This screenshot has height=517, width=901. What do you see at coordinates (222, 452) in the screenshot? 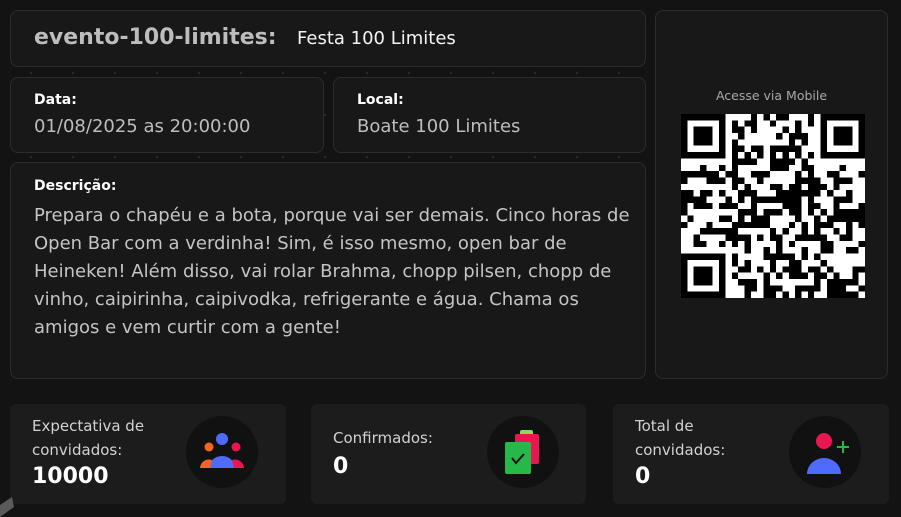
I see `people-group-icon` at bounding box center [222, 452].